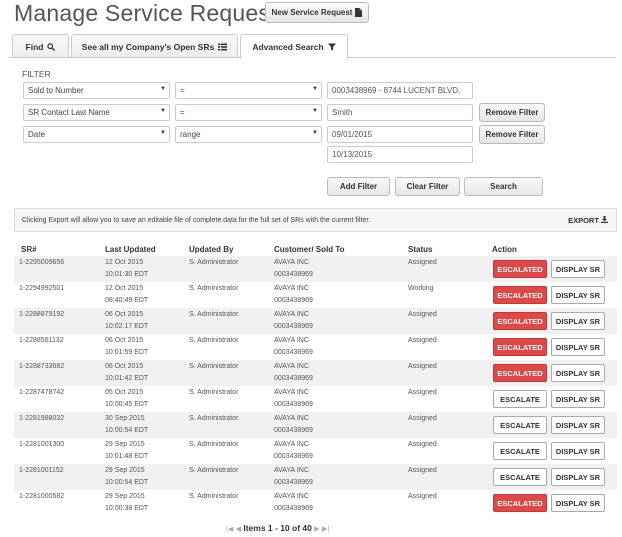 The width and height of the screenshot is (622, 537). What do you see at coordinates (127, 430) in the screenshot?
I see `last-updated-time: 10:00:54 EDT` at bounding box center [127, 430].